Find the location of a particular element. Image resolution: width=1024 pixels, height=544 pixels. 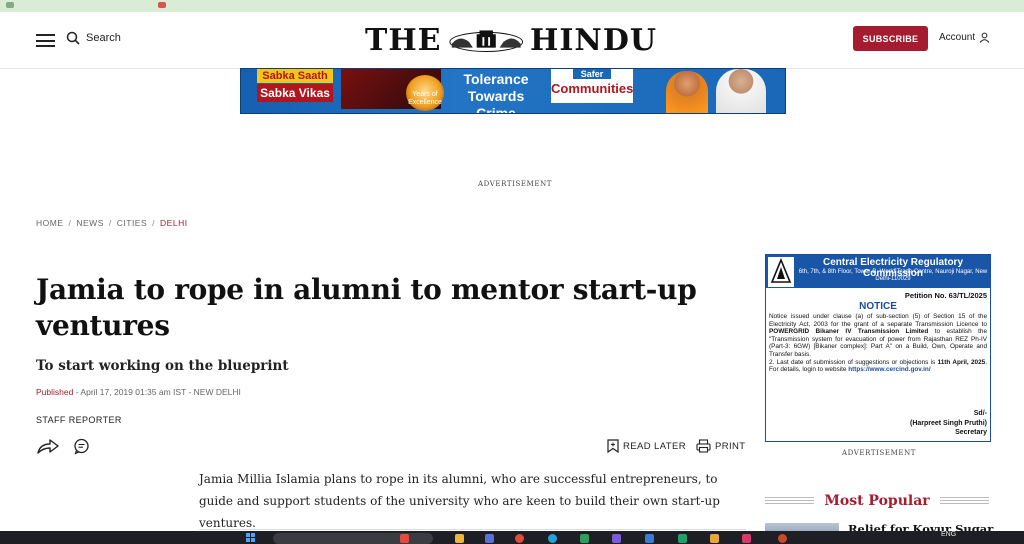

print-button: PRINT is located at coordinates (721, 446).